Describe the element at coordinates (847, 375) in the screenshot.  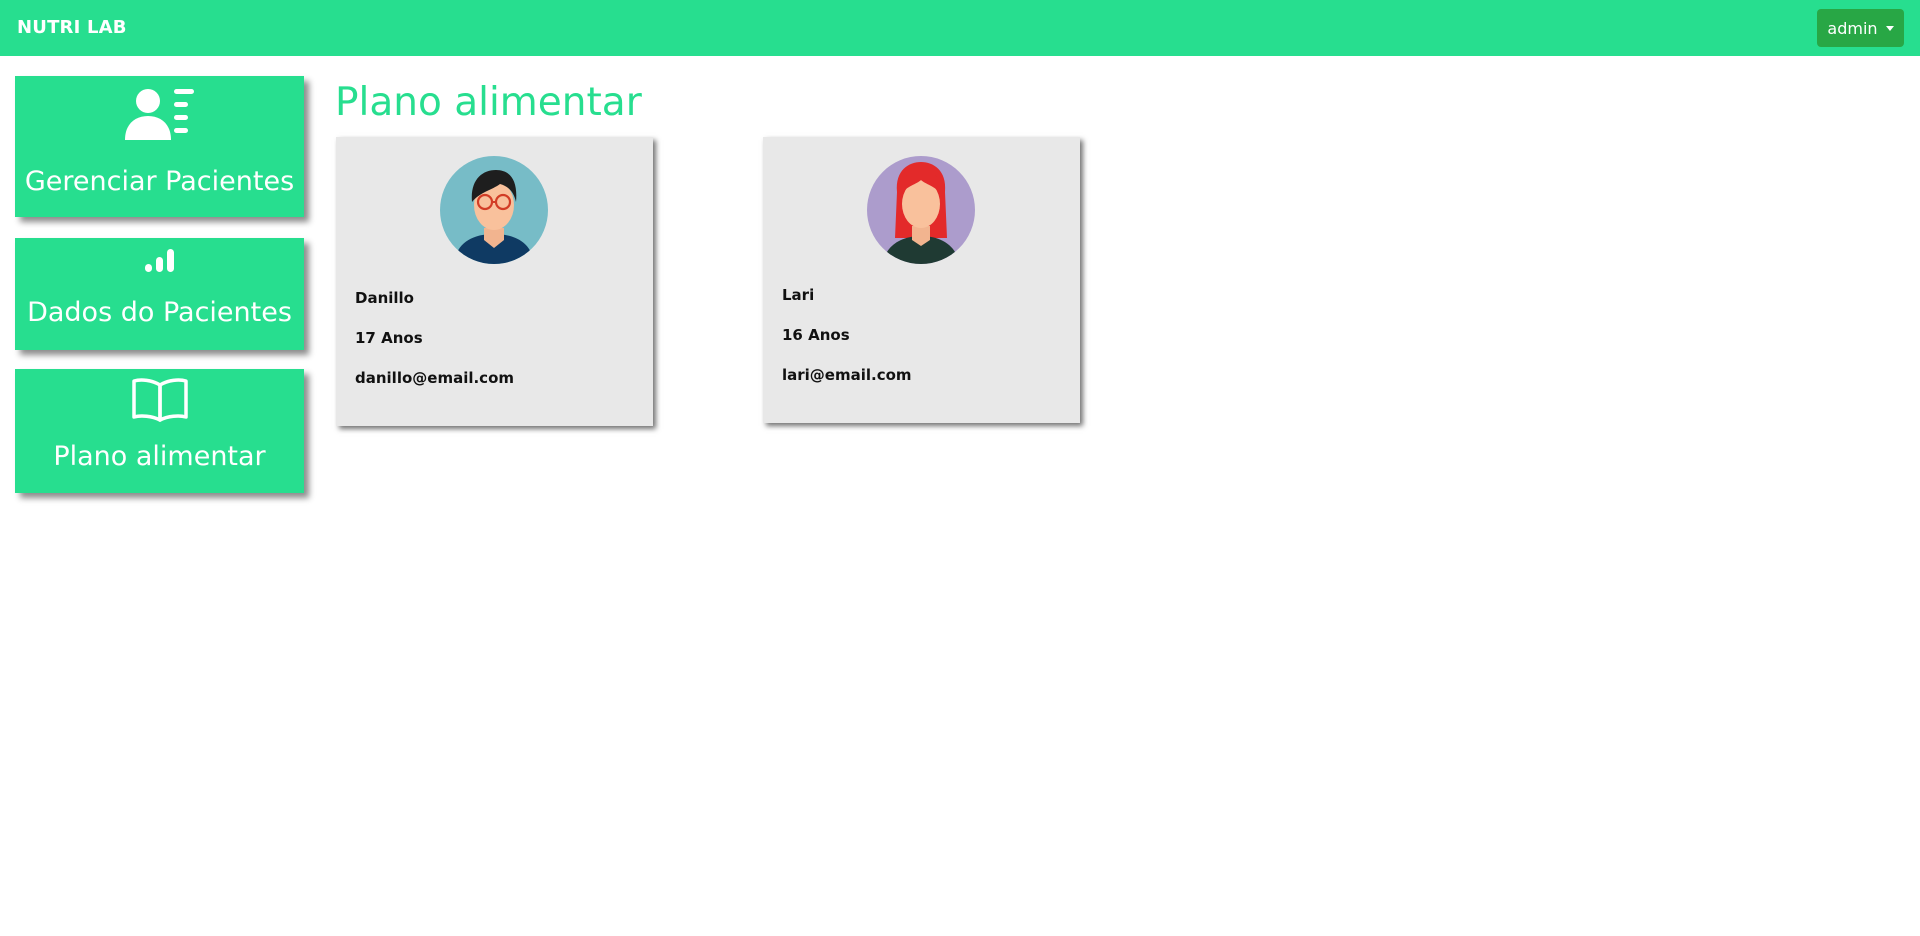
I see `patient-email: lari@email.com` at that location.